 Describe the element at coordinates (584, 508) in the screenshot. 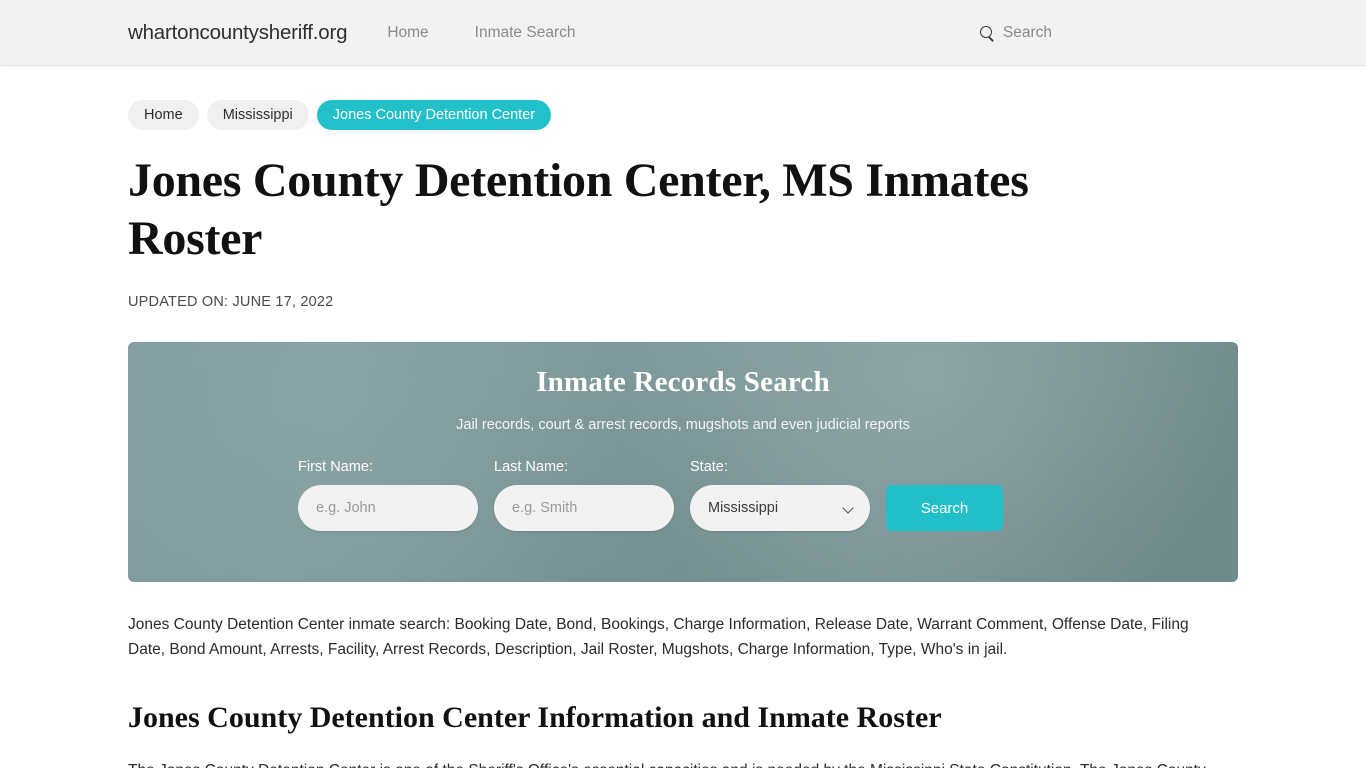

I see `last-name-input` at that location.